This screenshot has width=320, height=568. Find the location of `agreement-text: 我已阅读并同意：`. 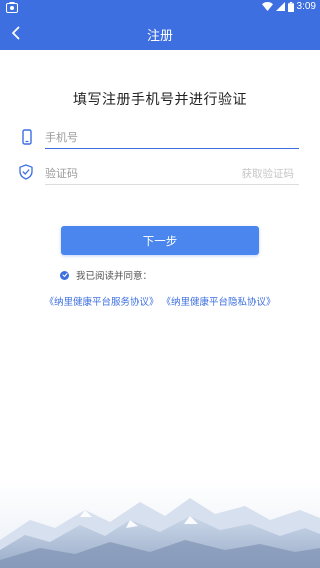

agreement-text: 我已阅读并同意： is located at coordinates (114, 276).